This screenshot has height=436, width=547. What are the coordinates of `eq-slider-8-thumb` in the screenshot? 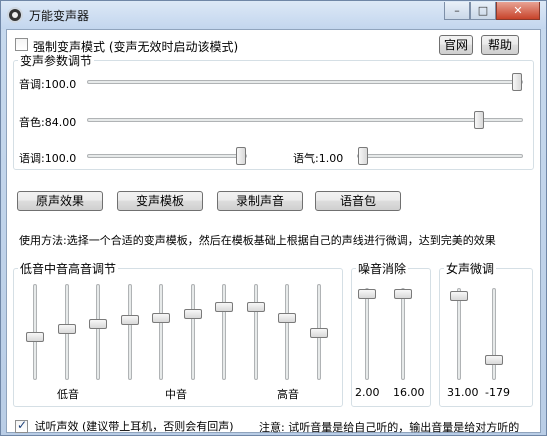 It's located at (255, 307).